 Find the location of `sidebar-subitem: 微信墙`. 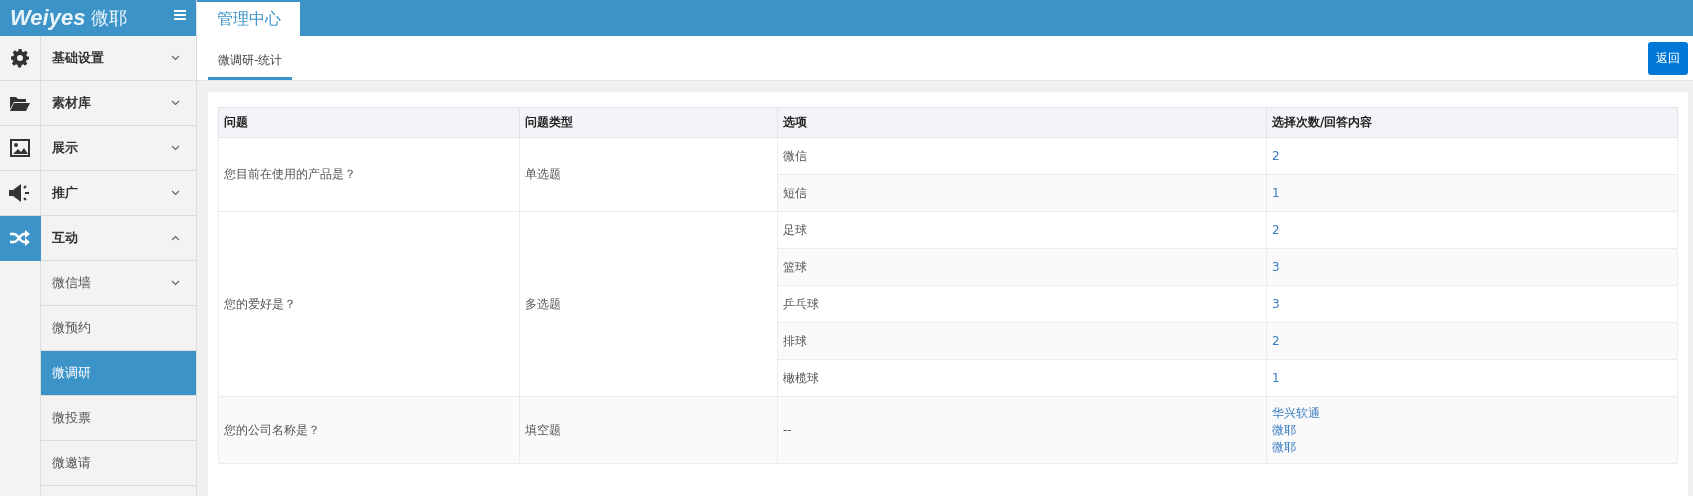

sidebar-subitem: 微信墙 is located at coordinates (118, 283).